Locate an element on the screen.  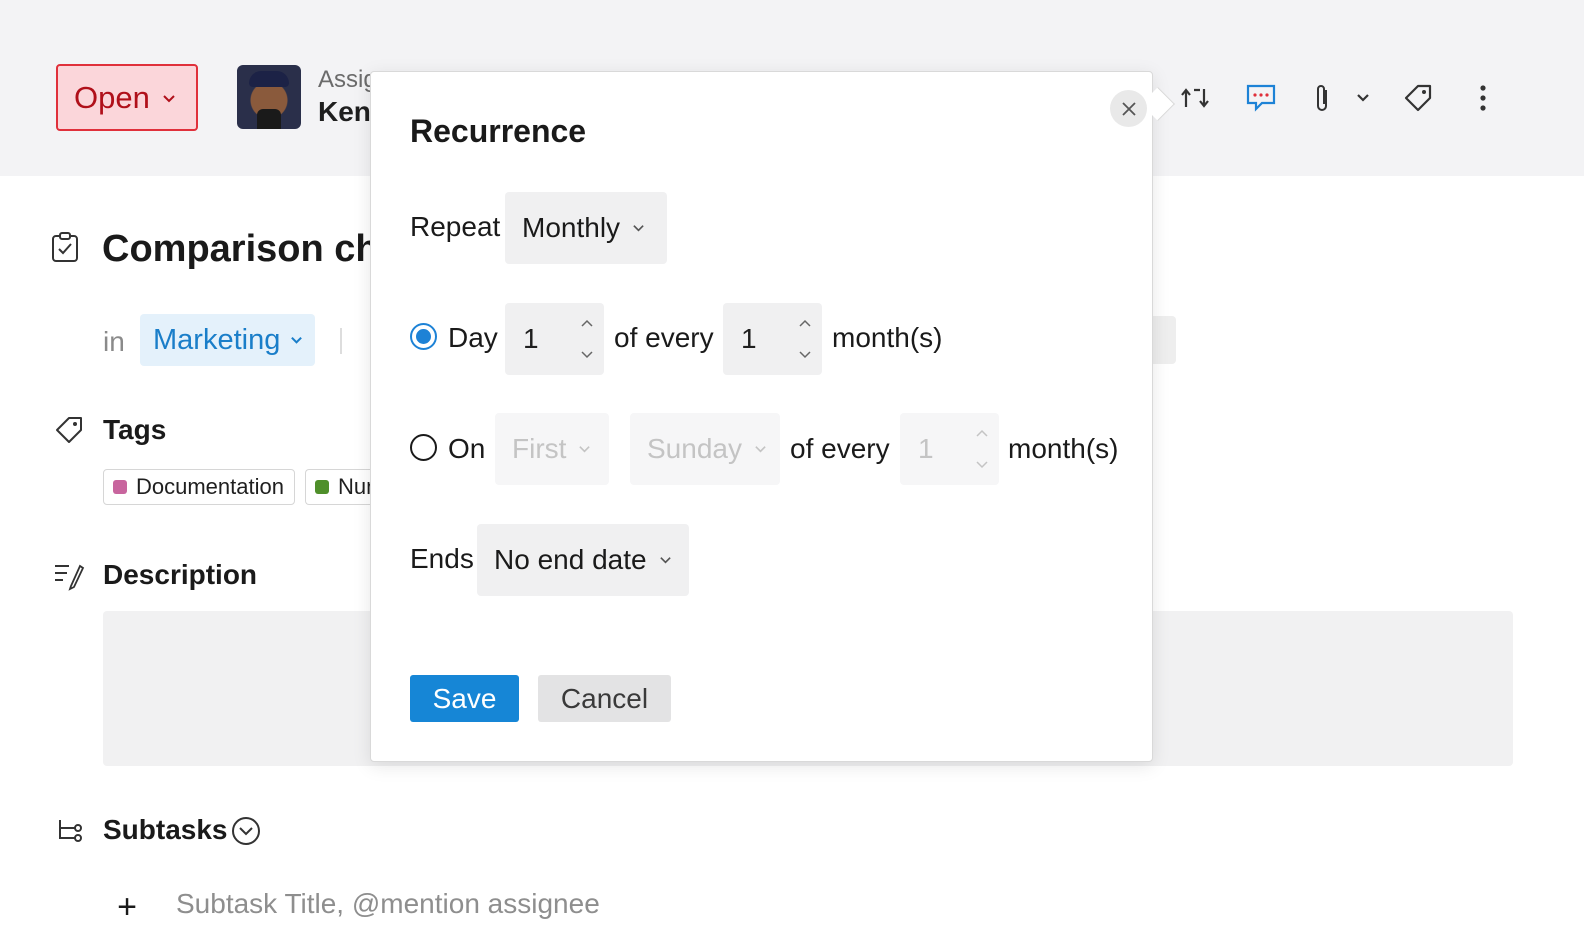
repeat-label: Repeat is located at coordinates (455, 226).